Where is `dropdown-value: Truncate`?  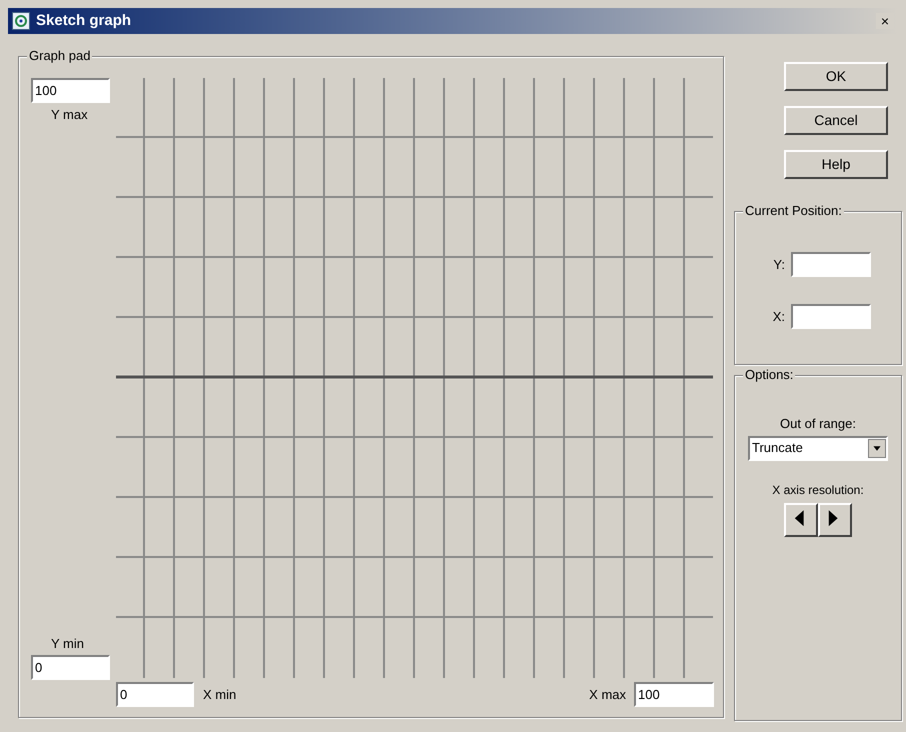 dropdown-value: Truncate is located at coordinates (777, 448).